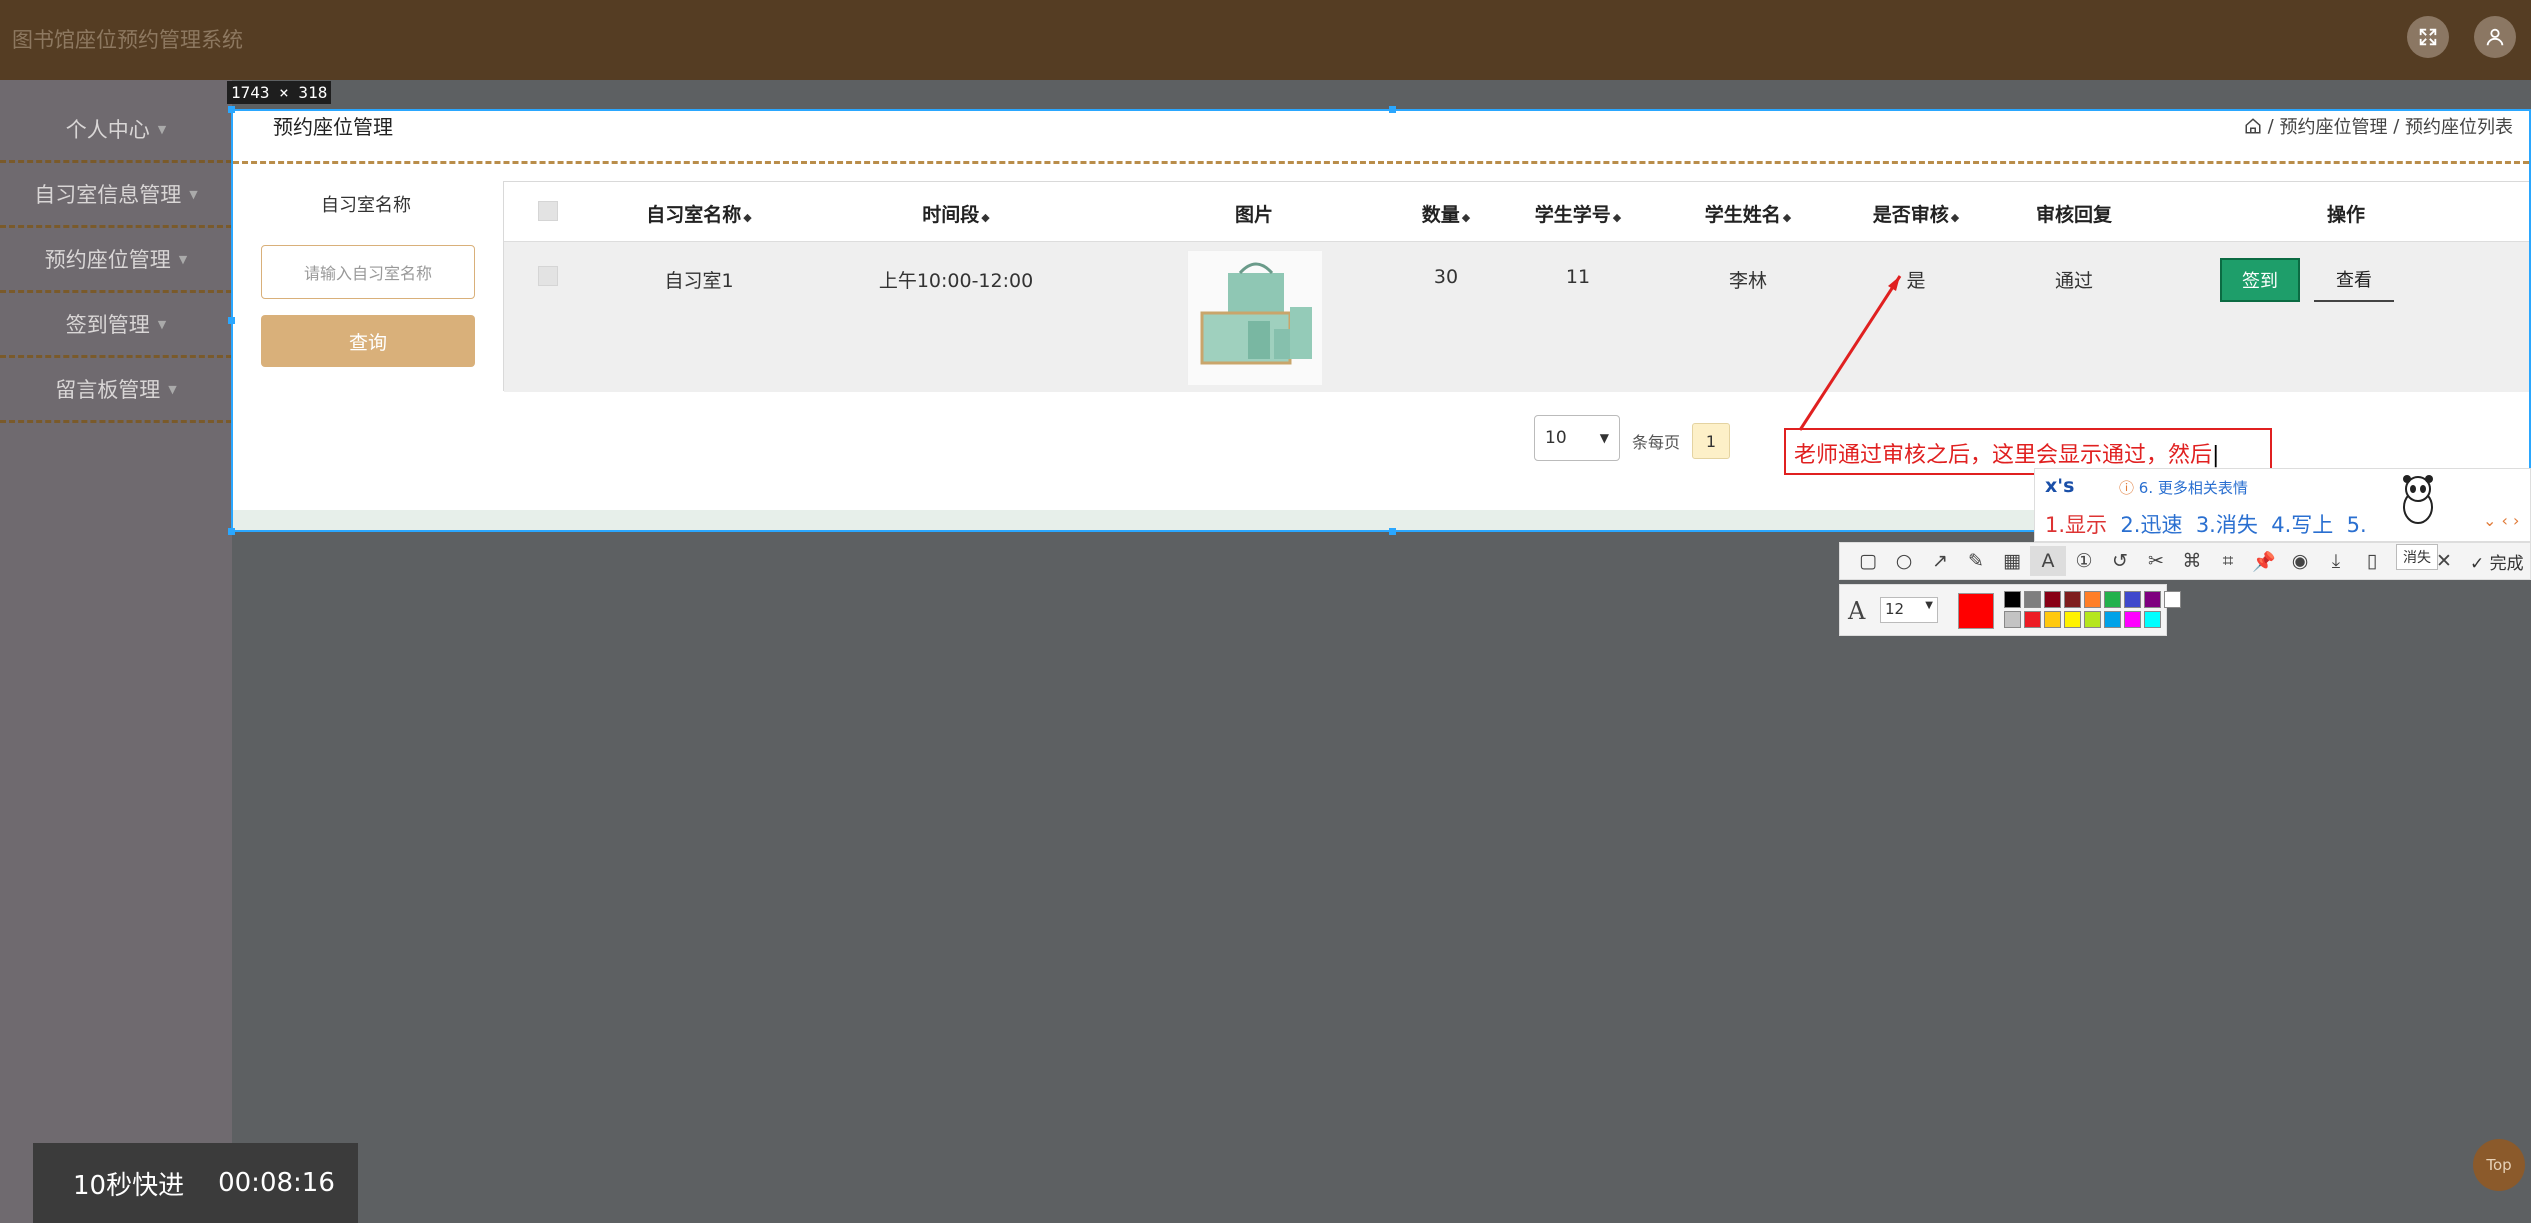  Describe the element at coordinates (2357, 525) in the screenshot. I see `ime-candidate: 5.` at that location.